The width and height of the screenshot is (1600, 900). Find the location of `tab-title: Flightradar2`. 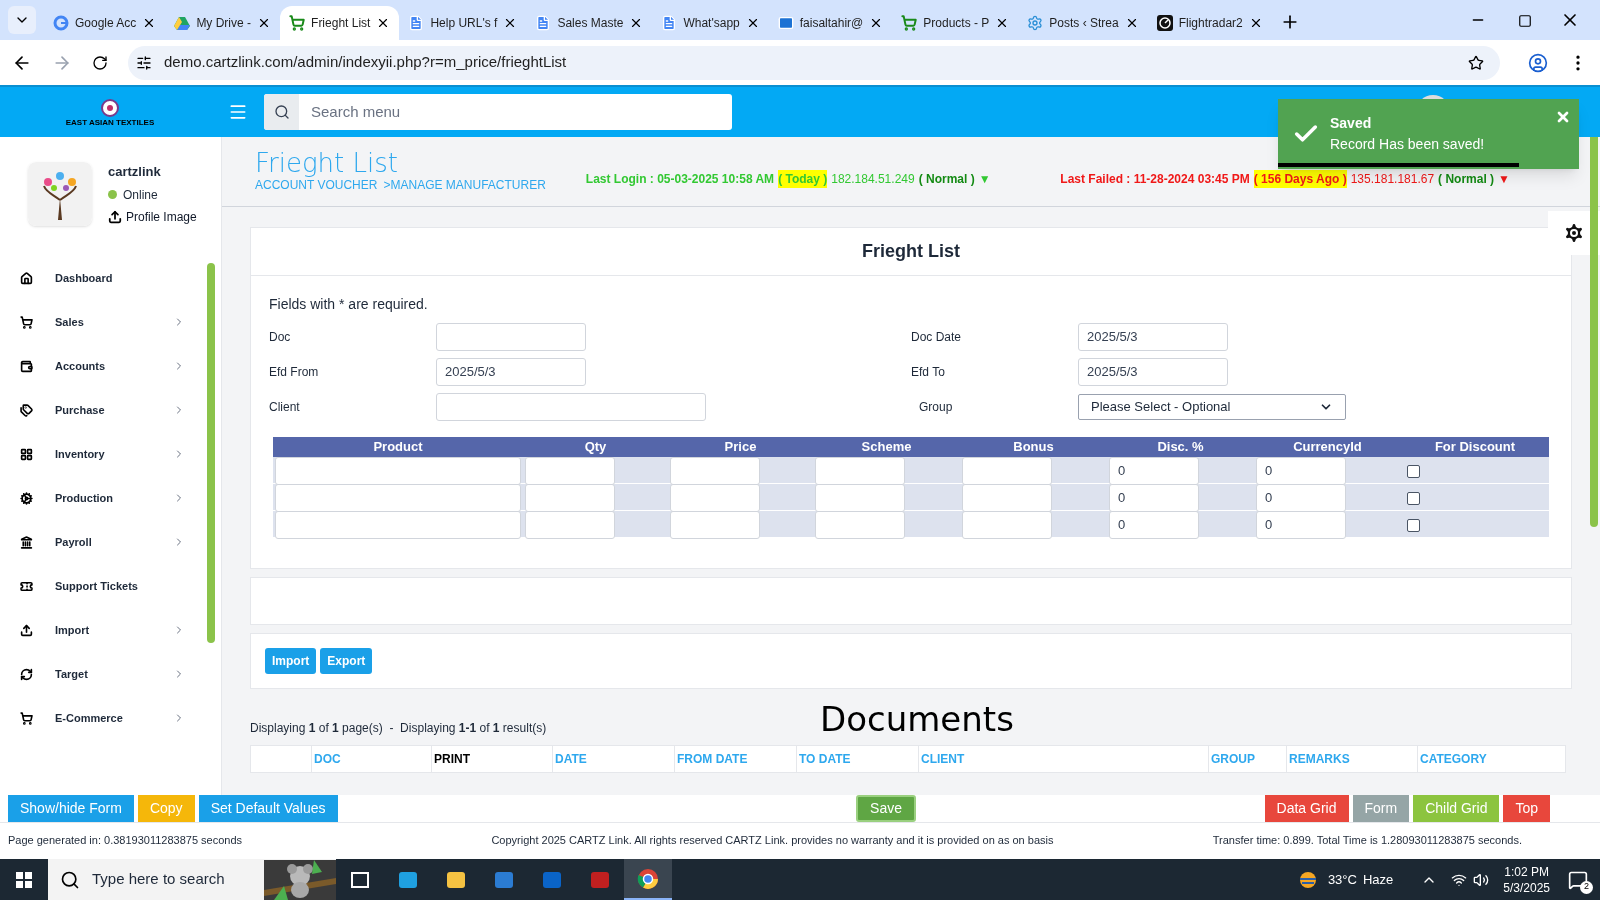

tab-title: Flightradar2 is located at coordinates (1210, 23).